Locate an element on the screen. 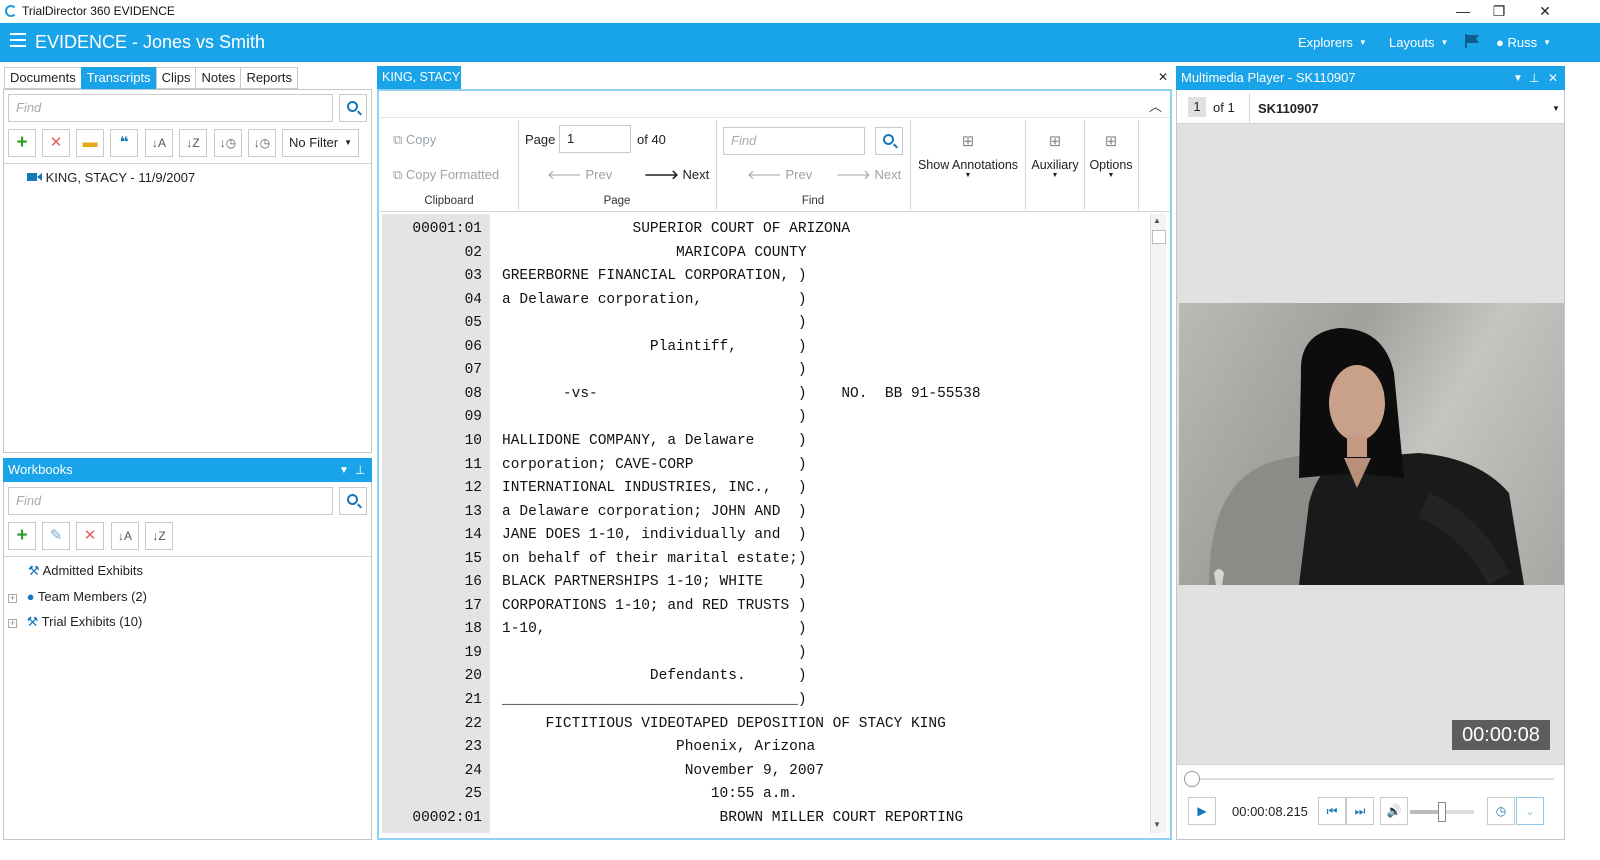 The height and width of the screenshot is (860, 1600). transcript-find-button is located at coordinates (889, 141).